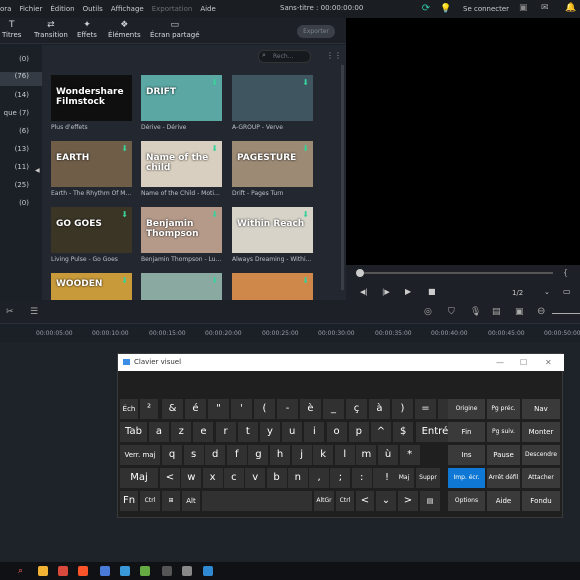 The height and width of the screenshot is (580, 580). What do you see at coordinates (425, 409) in the screenshot?
I see `key: =` at bounding box center [425, 409].